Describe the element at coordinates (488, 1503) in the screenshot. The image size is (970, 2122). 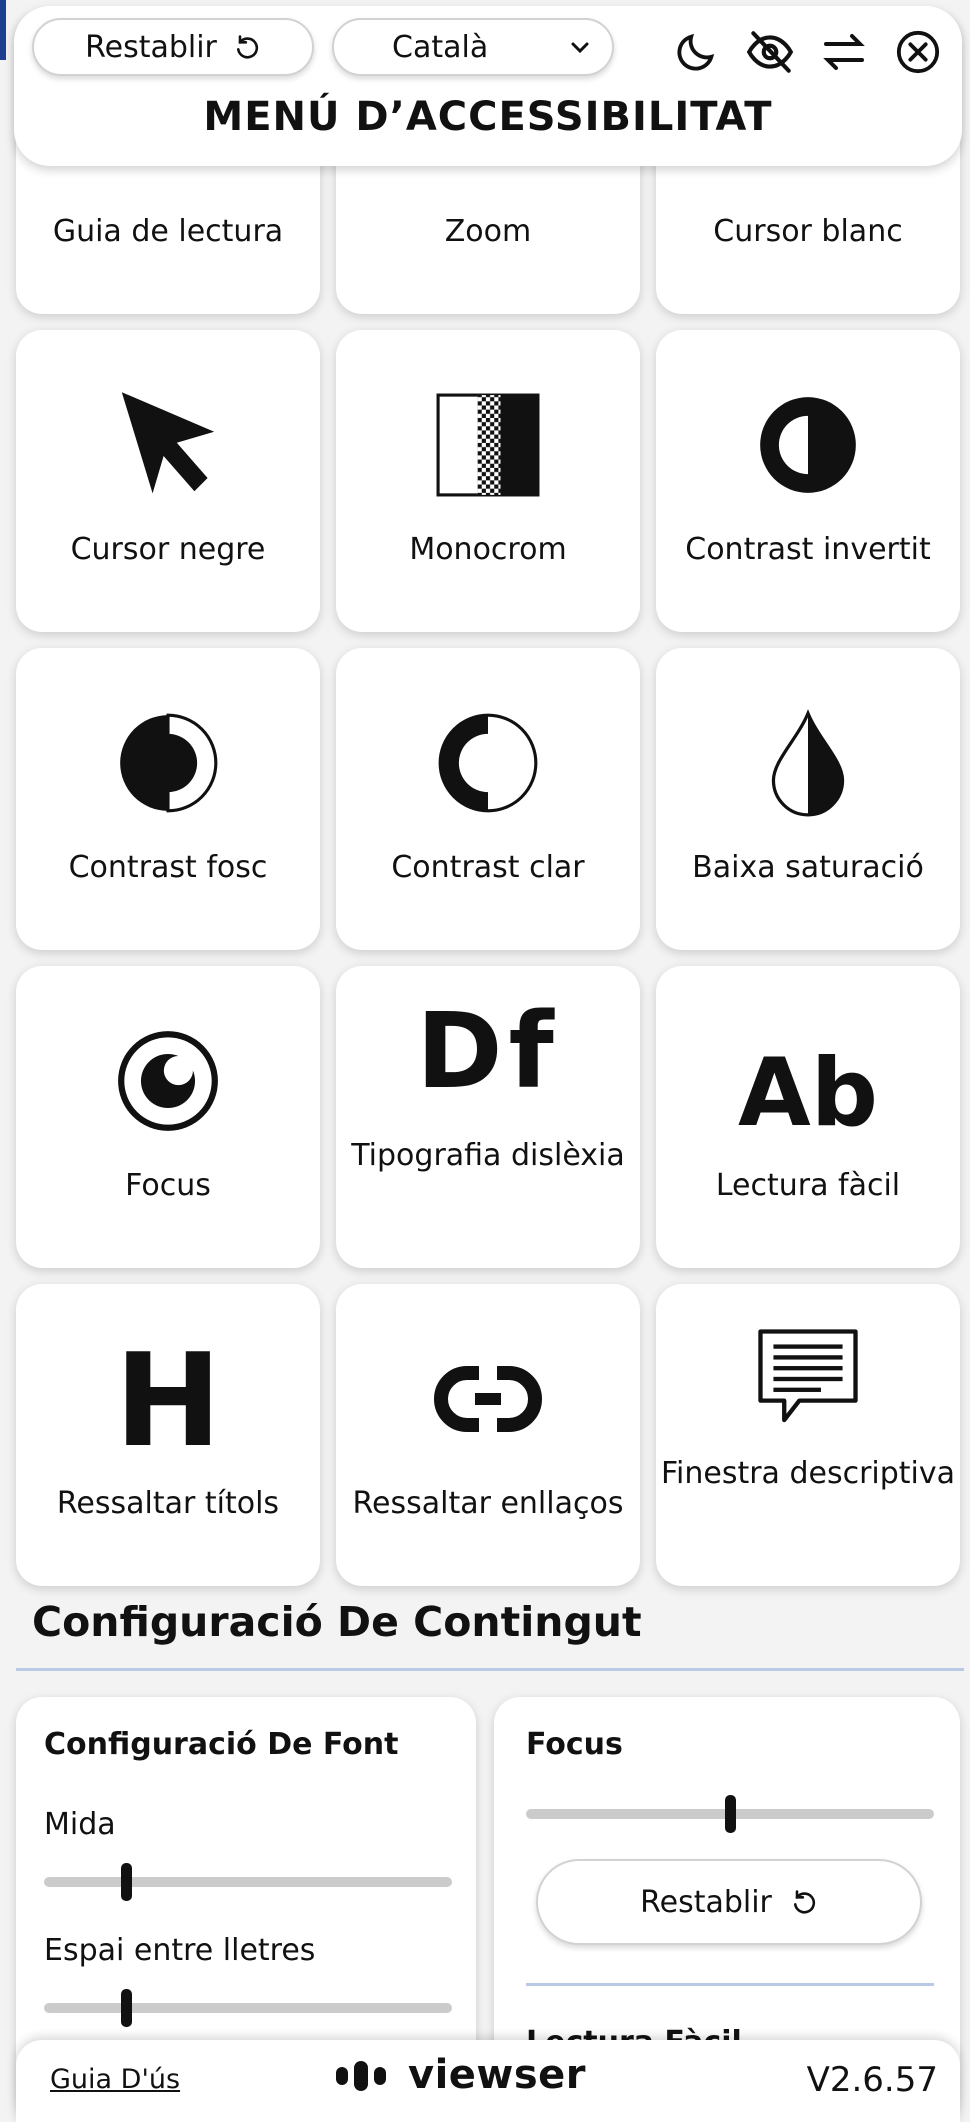
I see `feature-label: Ressaltar enllaços` at that location.